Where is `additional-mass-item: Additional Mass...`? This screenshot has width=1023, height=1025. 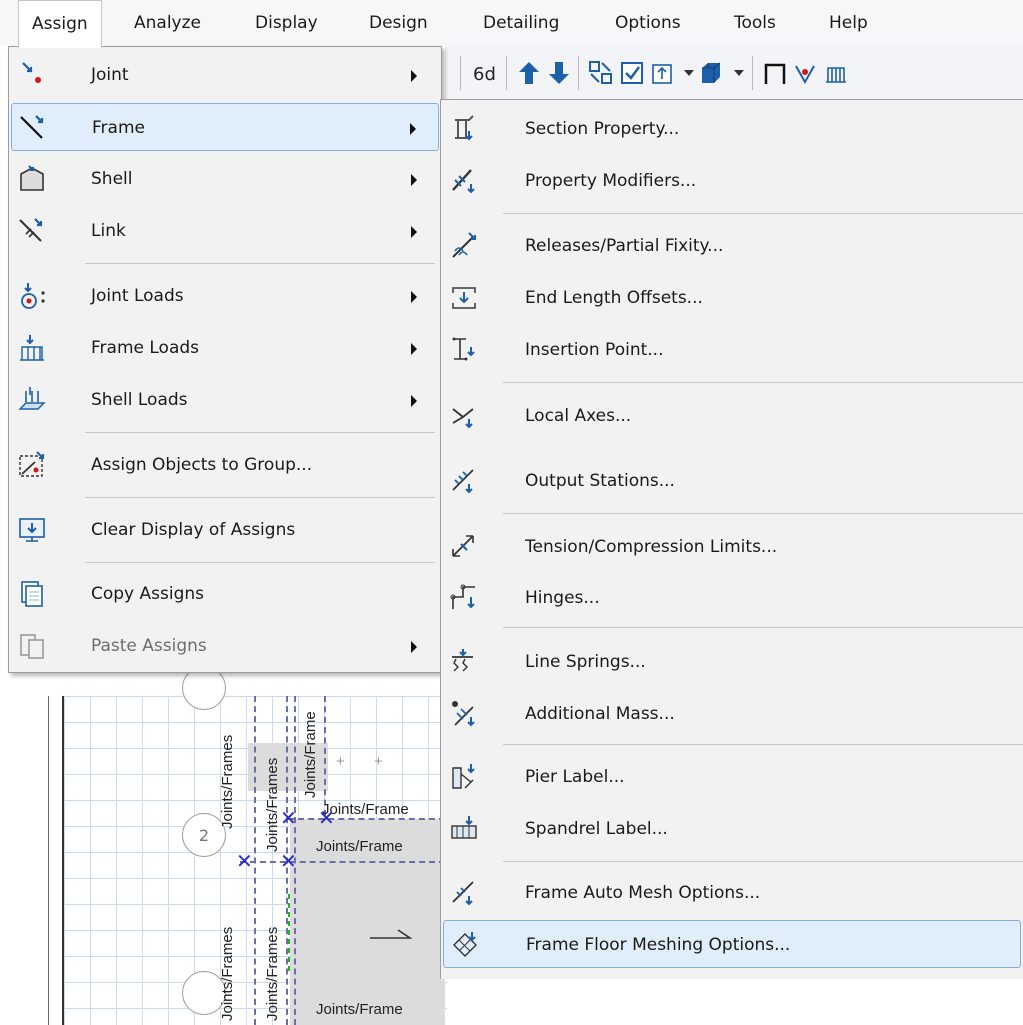 additional-mass-item: Additional Mass... is located at coordinates (732, 714).